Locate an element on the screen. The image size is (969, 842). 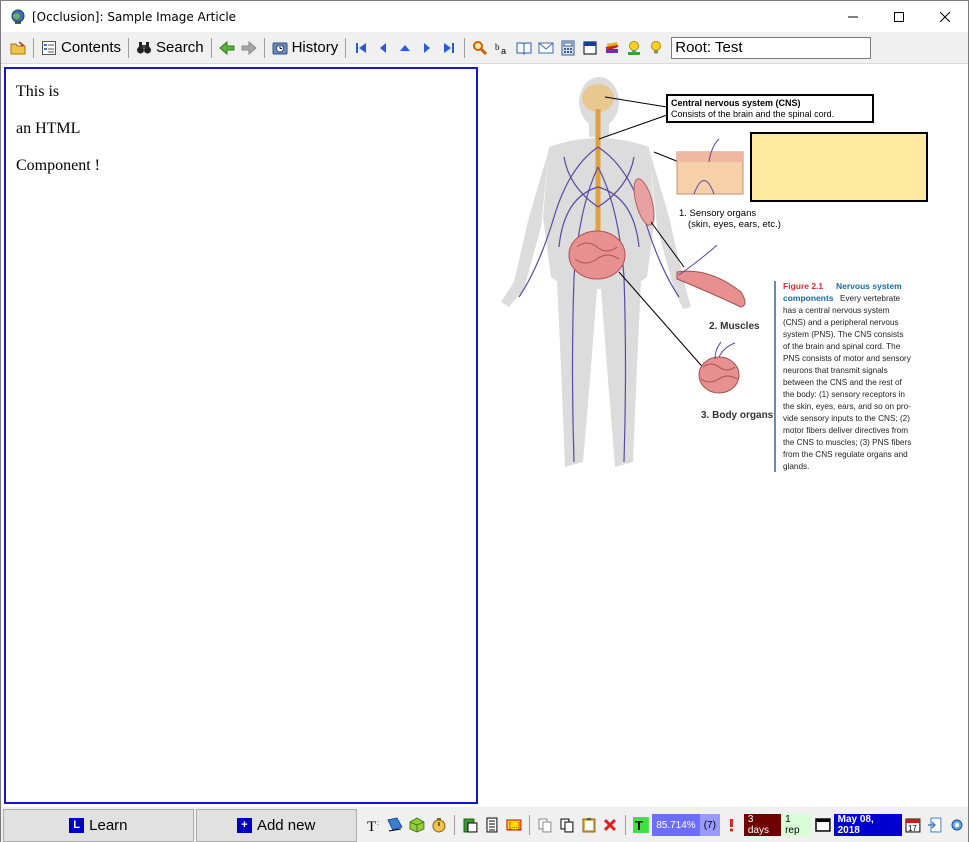
priority-icon is located at coordinates (731, 825).